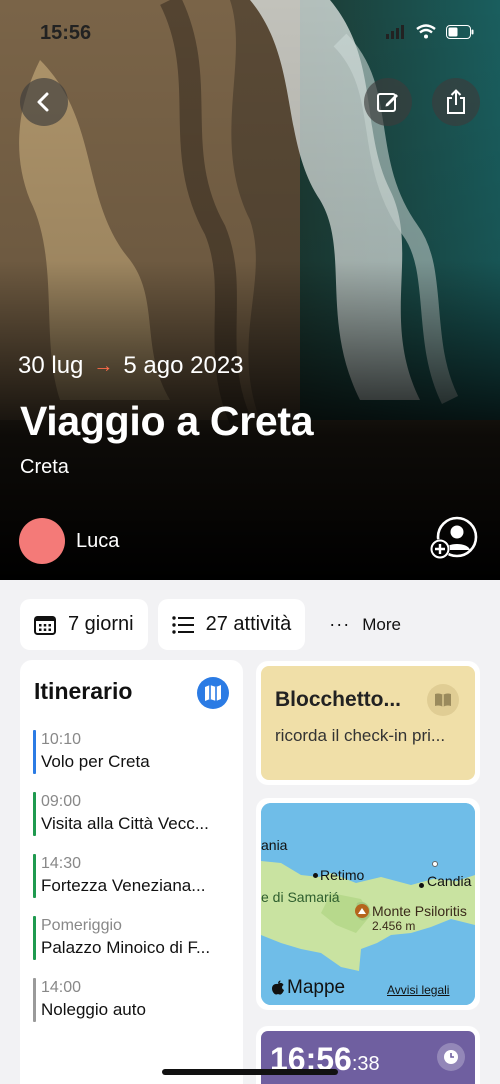 This screenshot has width=500, height=1084. I want to click on map-label-psiloritis-altitude: 2.456 m, so click(394, 926).